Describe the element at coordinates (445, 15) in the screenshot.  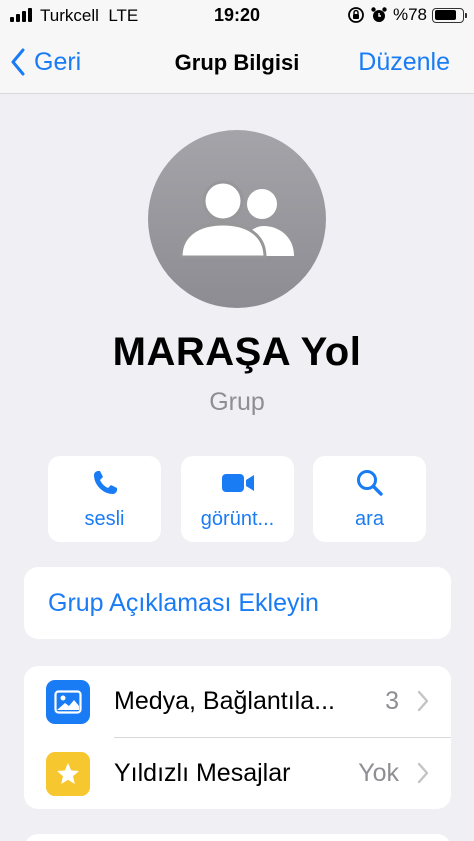
I see `battery-level` at that location.